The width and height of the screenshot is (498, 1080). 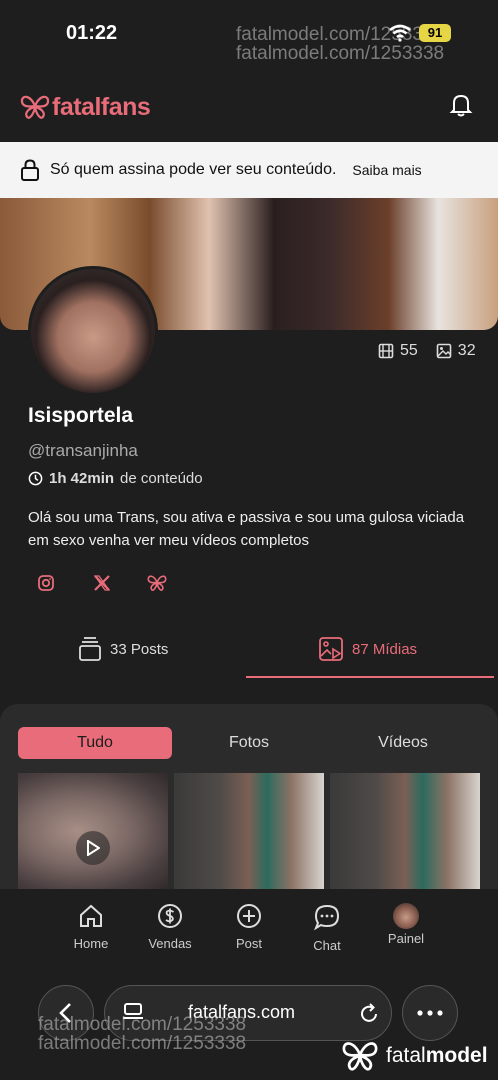 I want to click on fatalfans-logo: fatalfans, so click(x=85, y=107).